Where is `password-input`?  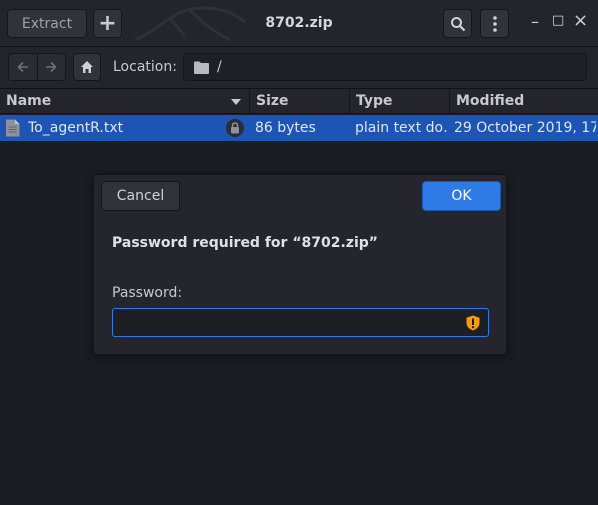
password-input is located at coordinates (288, 322).